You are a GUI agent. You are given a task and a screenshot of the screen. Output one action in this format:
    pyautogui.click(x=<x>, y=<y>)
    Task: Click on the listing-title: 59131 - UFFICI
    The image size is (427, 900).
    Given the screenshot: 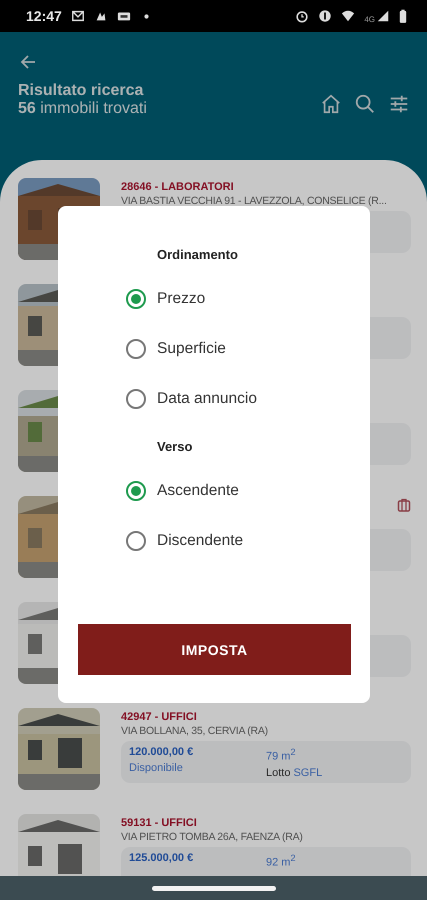 What is the action you would take?
    pyautogui.click(x=159, y=823)
    